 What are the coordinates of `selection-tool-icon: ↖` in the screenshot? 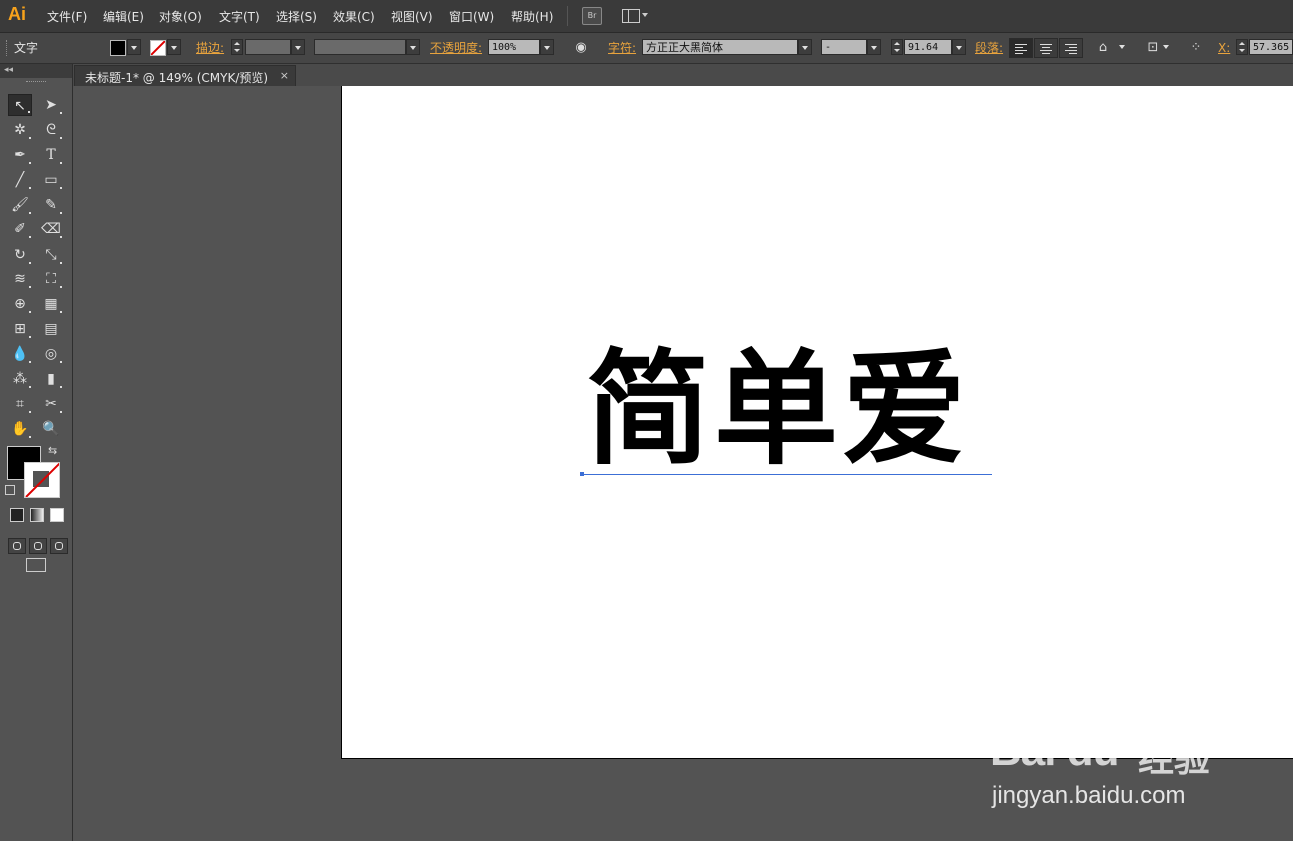 It's located at (20, 105).